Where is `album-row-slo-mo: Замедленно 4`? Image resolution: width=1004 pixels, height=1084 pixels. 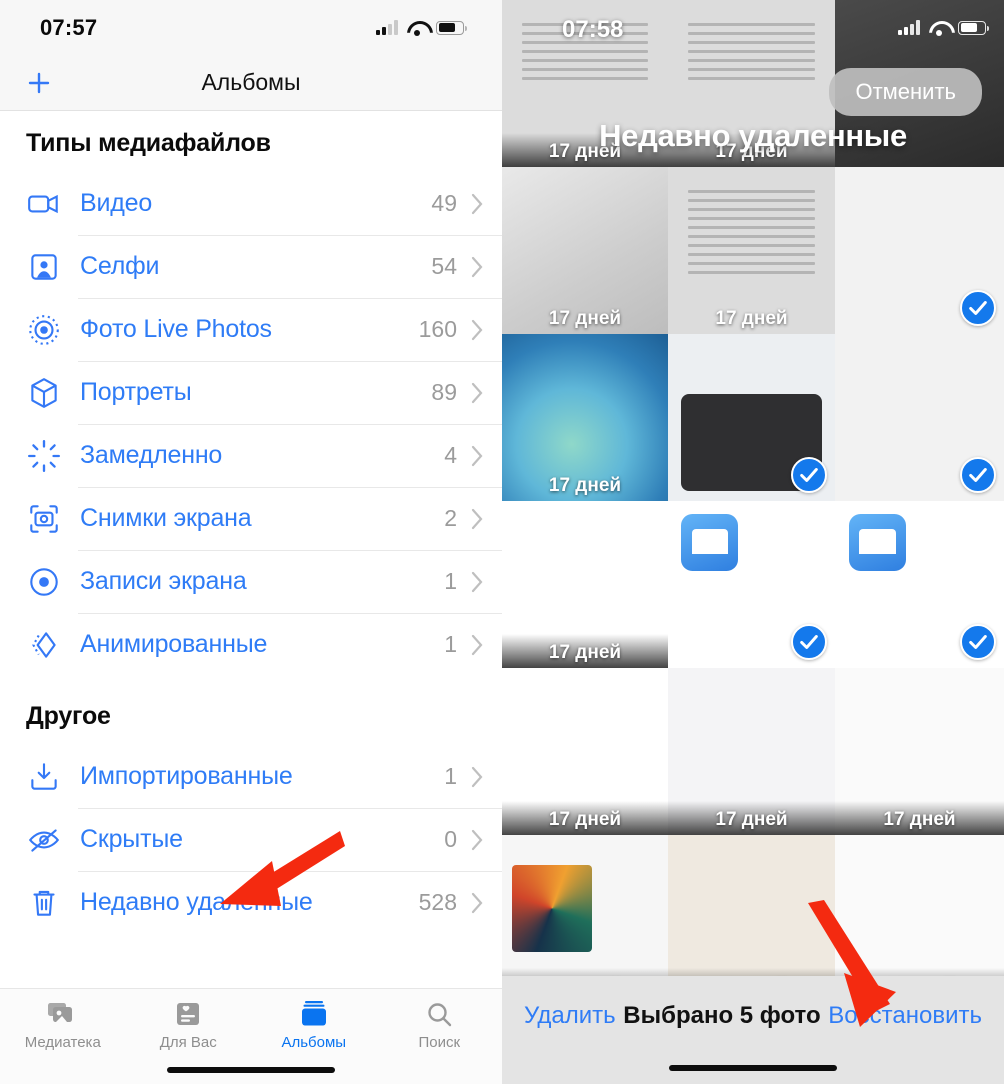
album-row-slo-mo: Замедленно 4 is located at coordinates (251, 455).